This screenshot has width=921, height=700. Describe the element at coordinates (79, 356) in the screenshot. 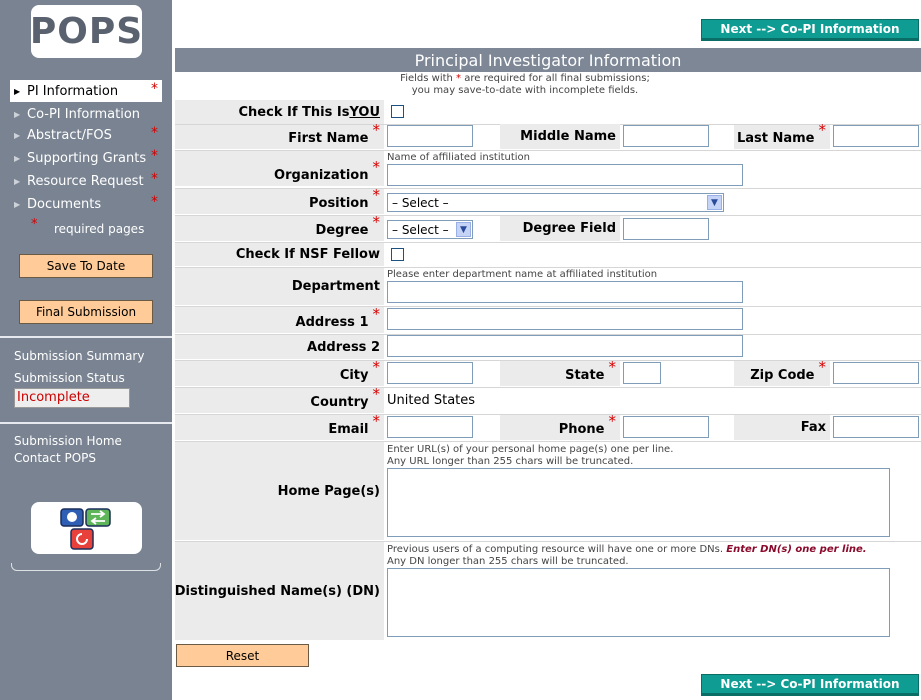

I see `submission-summary-link: Submission Summary` at that location.